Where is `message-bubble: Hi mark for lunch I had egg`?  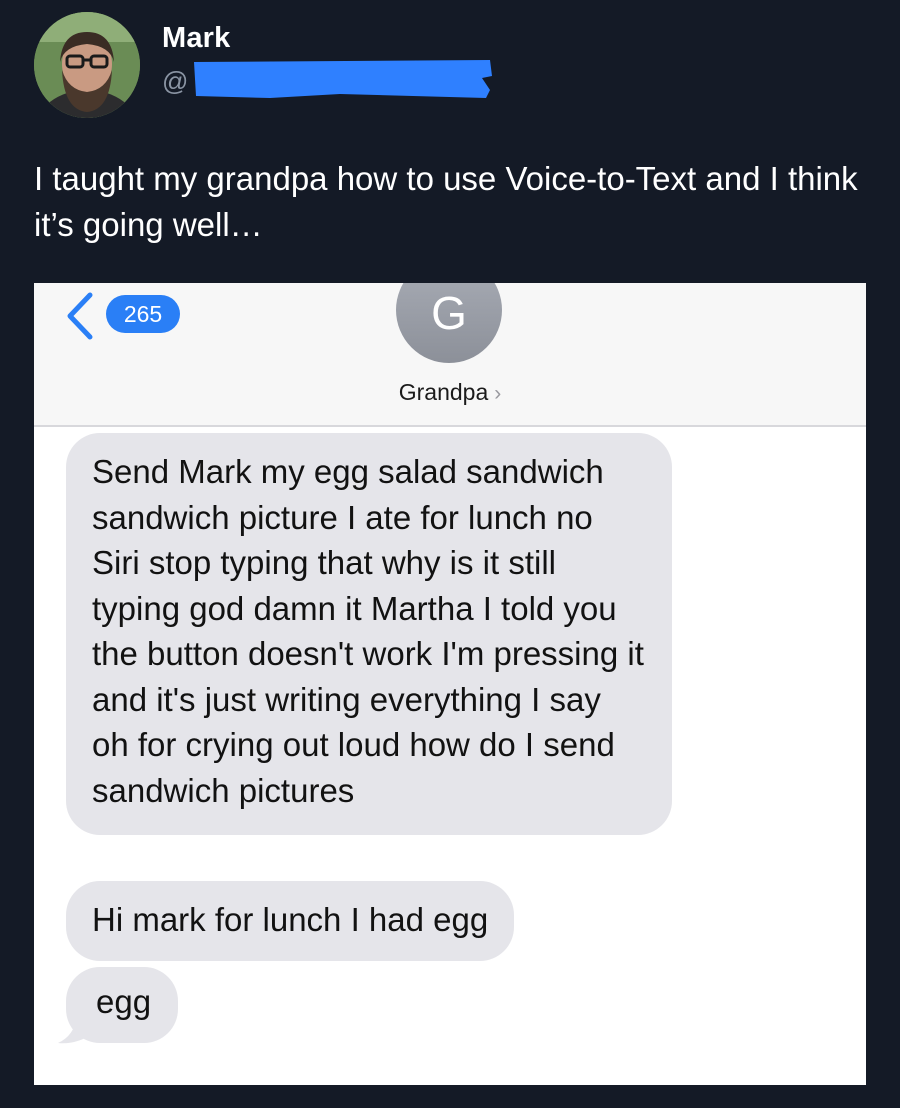 message-bubble: Hi mark for lunch I had egg is located at coordinates (290, 921).